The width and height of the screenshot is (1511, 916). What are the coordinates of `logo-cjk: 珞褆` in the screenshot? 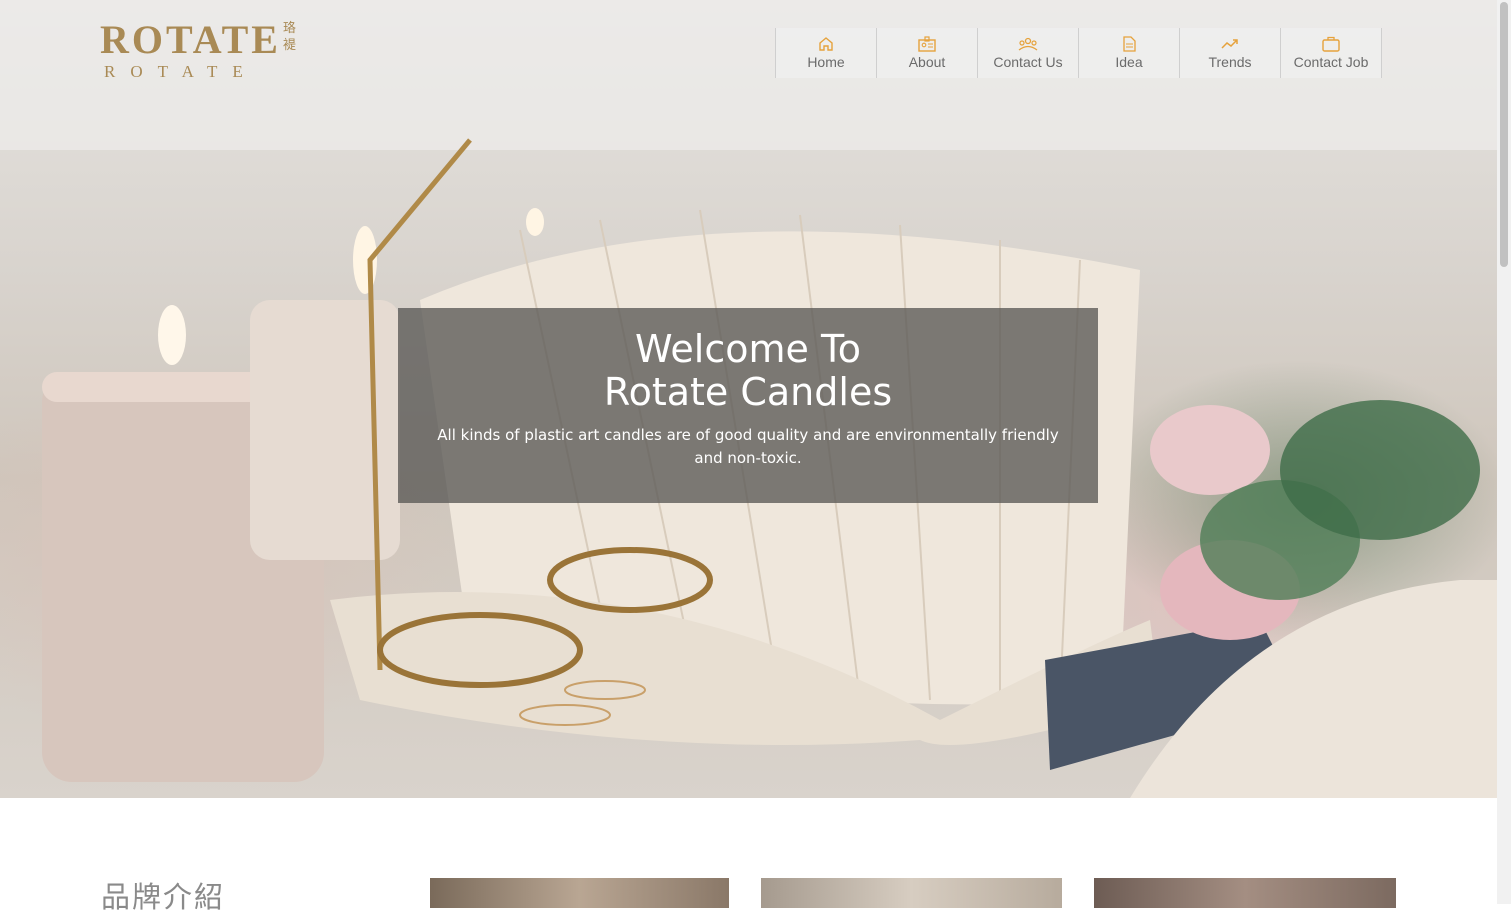 It's located at (290, 37).